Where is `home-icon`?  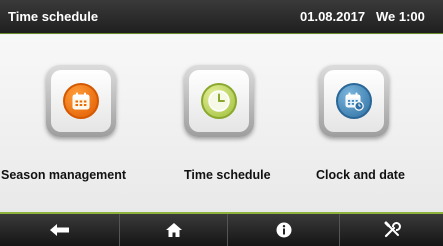 home-icon is located at coordinates (173, 230).